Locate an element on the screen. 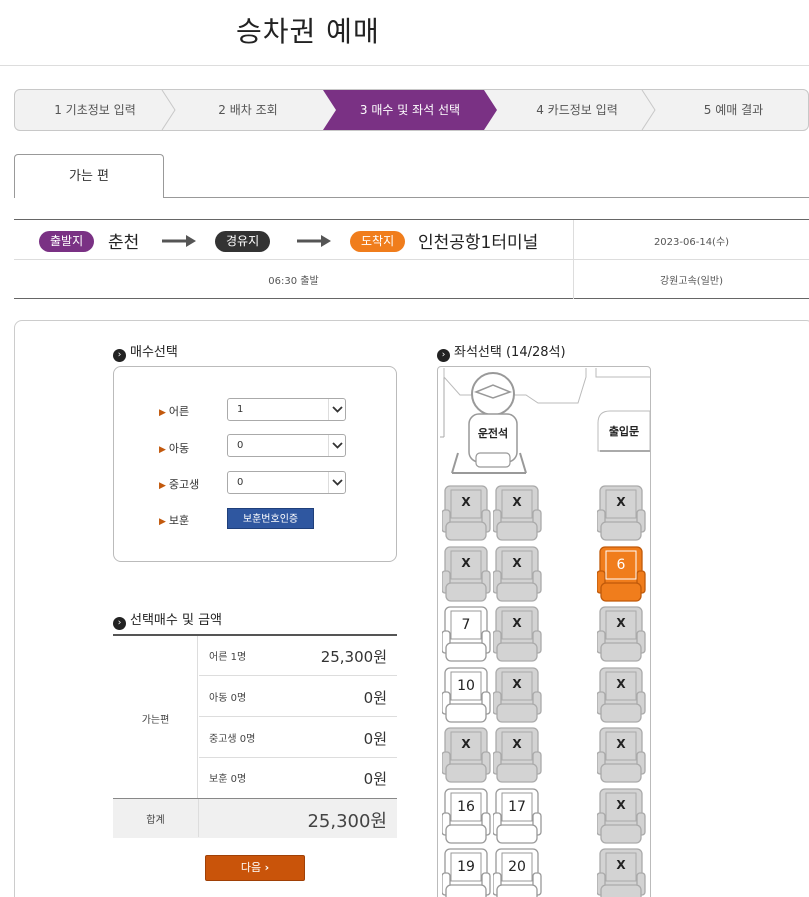  route-column-divider is located at coordinates (573, 259).